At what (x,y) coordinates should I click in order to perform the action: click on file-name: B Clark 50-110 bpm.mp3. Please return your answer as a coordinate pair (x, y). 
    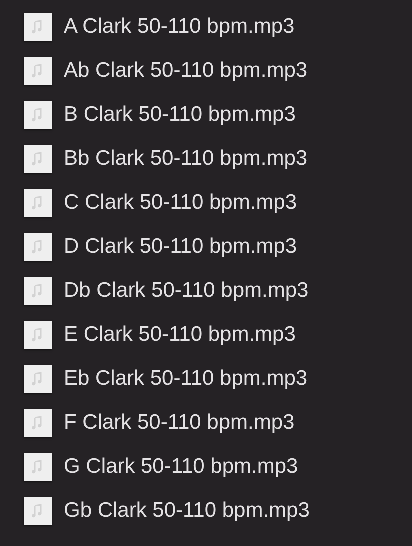
    Looking at the image, I should click on (180, 115).